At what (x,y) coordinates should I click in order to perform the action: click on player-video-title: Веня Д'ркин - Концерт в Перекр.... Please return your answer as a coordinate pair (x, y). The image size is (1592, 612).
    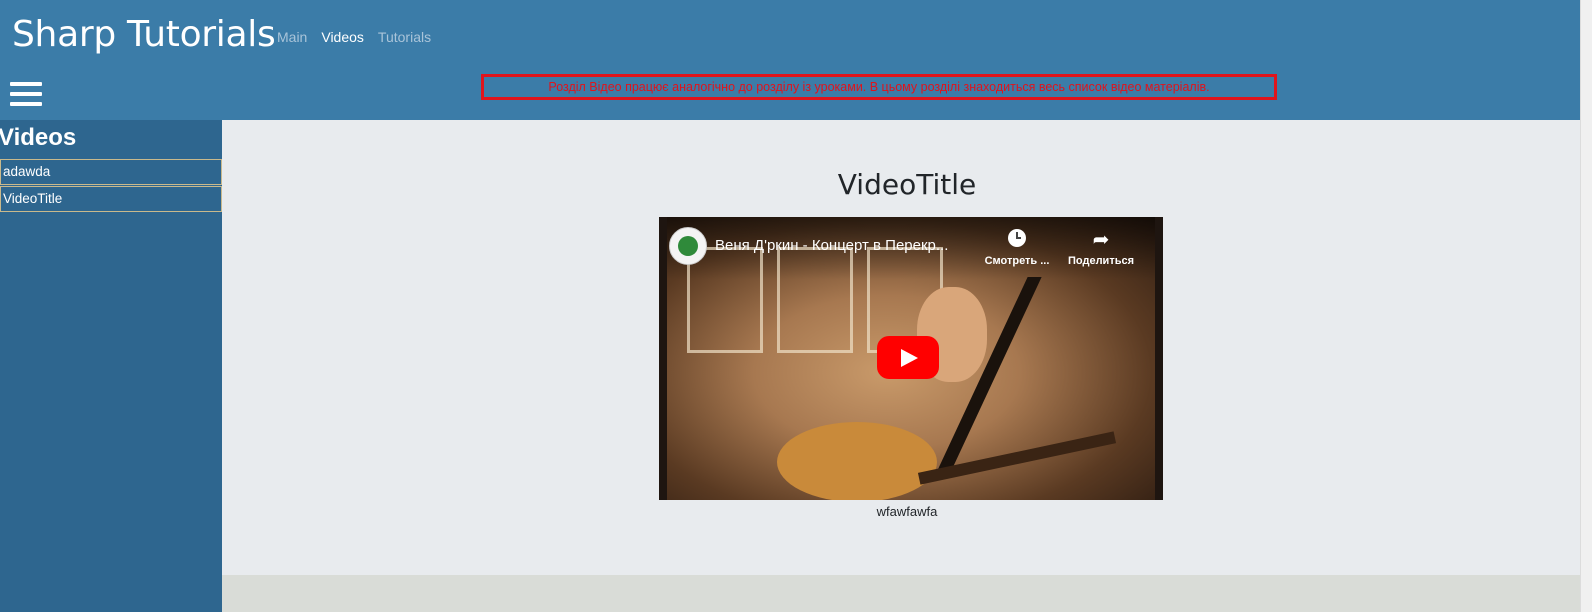
    Looking at the image, I should click on (831, 245).